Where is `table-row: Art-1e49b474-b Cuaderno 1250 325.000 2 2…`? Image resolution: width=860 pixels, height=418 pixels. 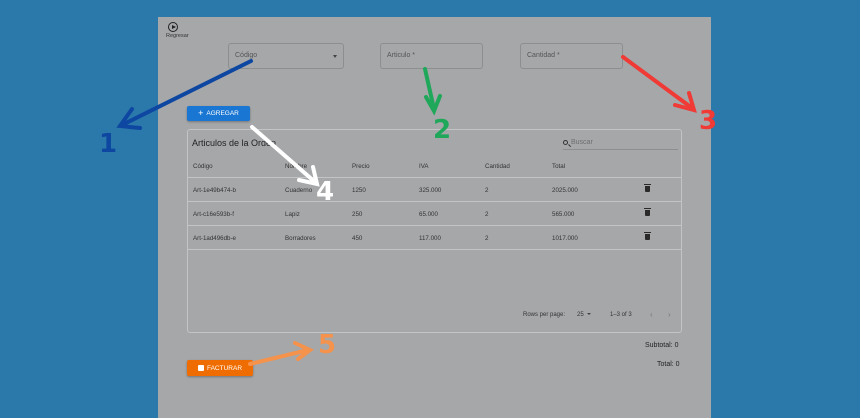 table-row: Art-1e49b474-b Cuaderno 1250 325.000 2 2… is located at coordinates (434, 190).